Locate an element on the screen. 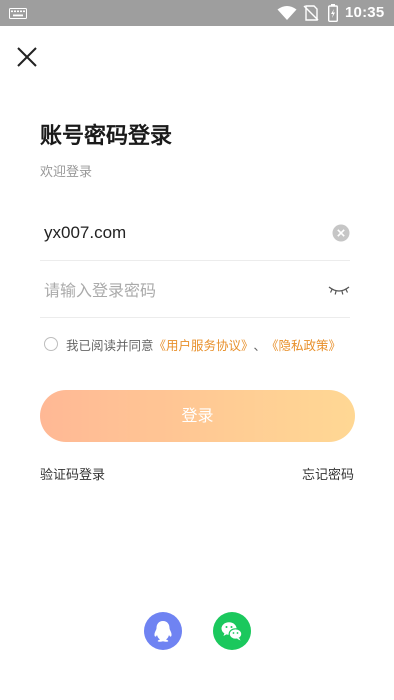  privacy-policy-link: 《隐私政策》 is located at coordinates (303, 344).